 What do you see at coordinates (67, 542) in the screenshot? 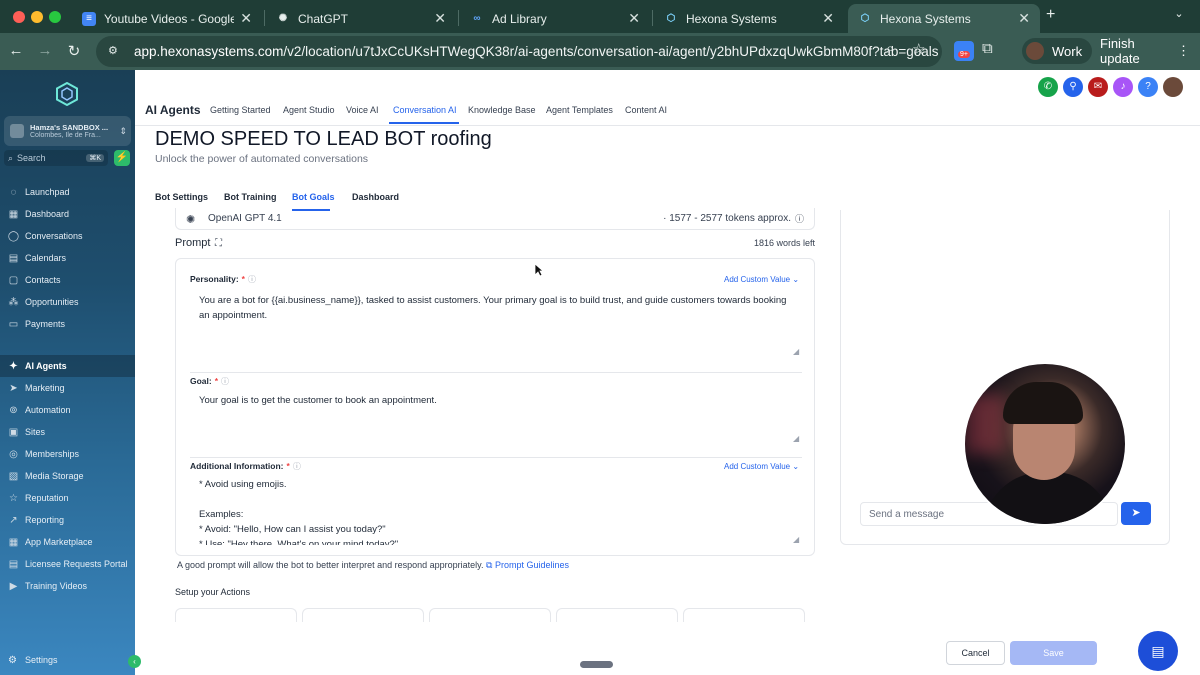
I see `sidebar-item-app-marketplace: ▦ App Marketplace` at bounding box center [67, 542].